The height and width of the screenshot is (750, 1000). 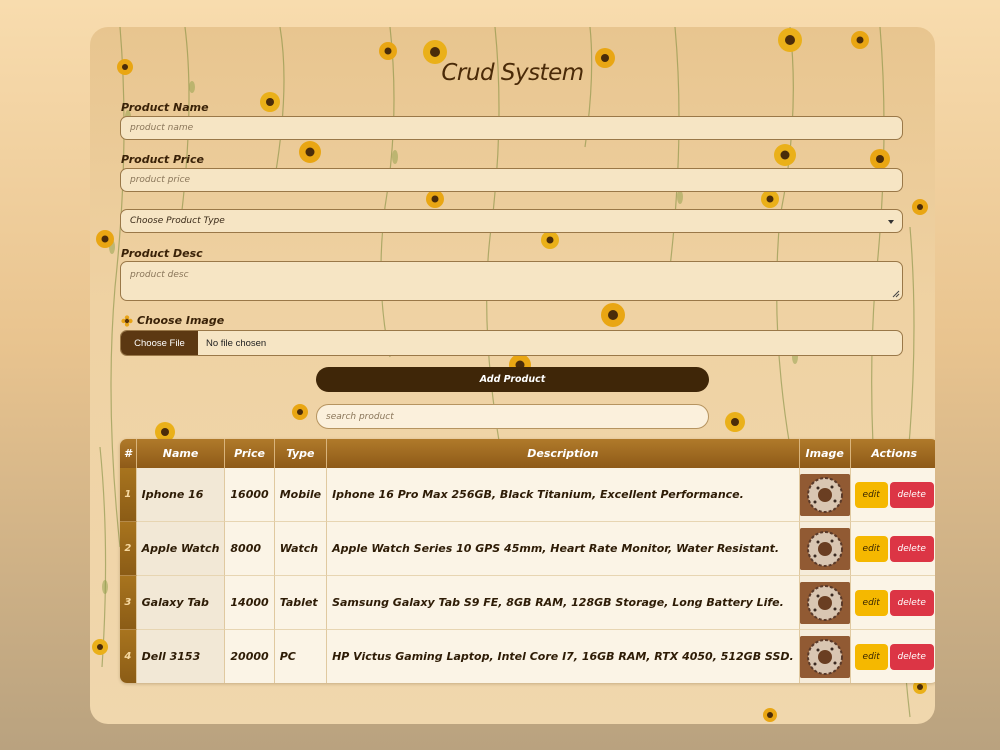 What do you see at coordinates (301, 453) in the screenshot?
I see `header-type: Type` at bounding box center [301, 453].